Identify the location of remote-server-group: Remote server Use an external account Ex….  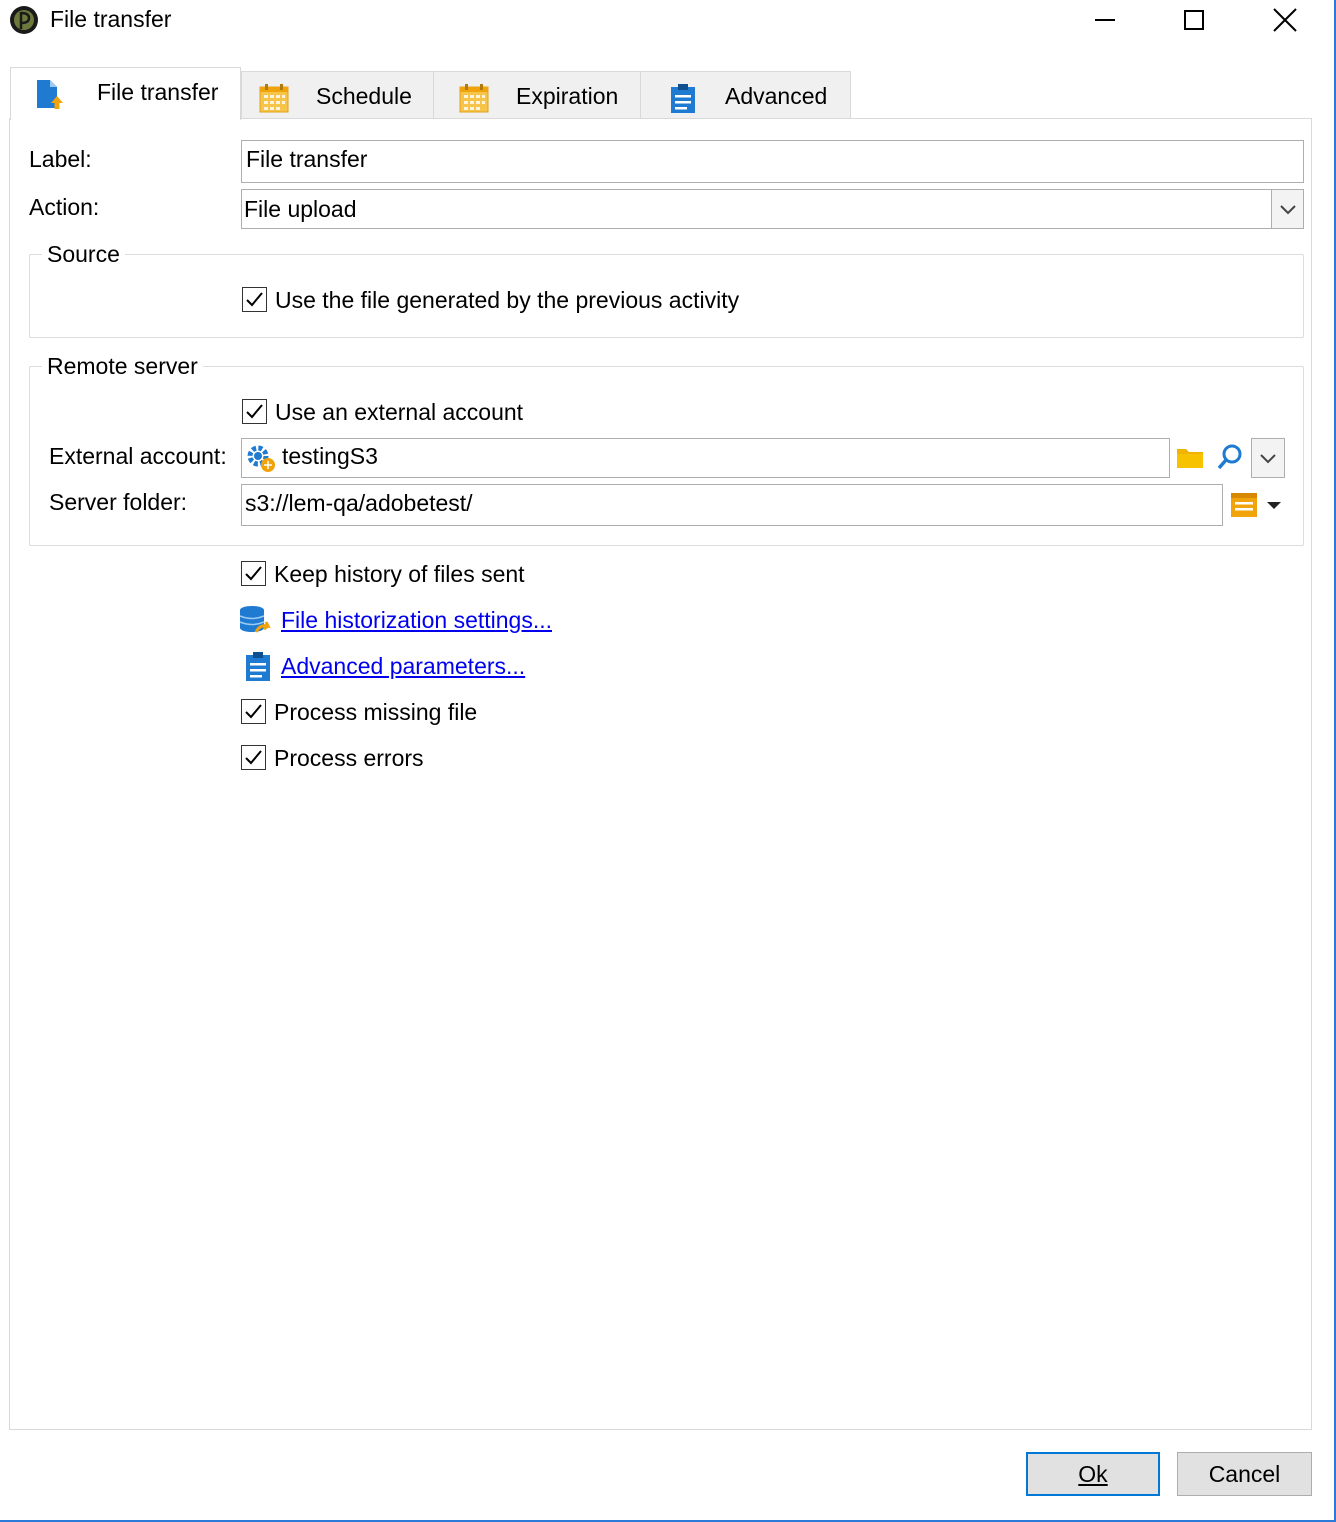
(666, 449).